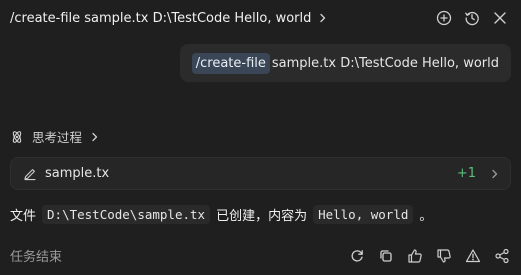  Describe the element at coordinates (385, 63) in the screenshot. I see `prompt-text: sample.tx D:\TestCode Hello, world` at that location.